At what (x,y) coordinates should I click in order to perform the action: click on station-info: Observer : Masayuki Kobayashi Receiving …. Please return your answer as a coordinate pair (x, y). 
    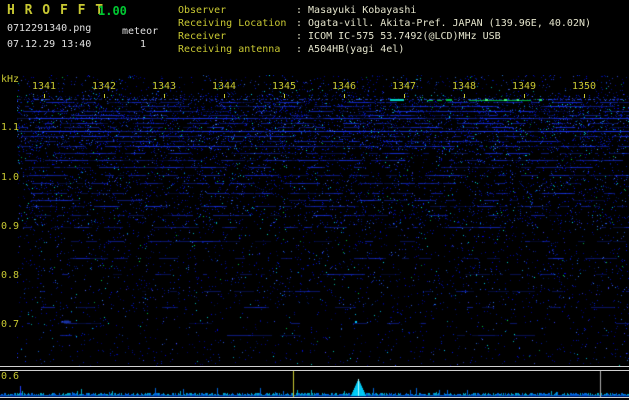
    Looking at the image, I should click on (384, 30).